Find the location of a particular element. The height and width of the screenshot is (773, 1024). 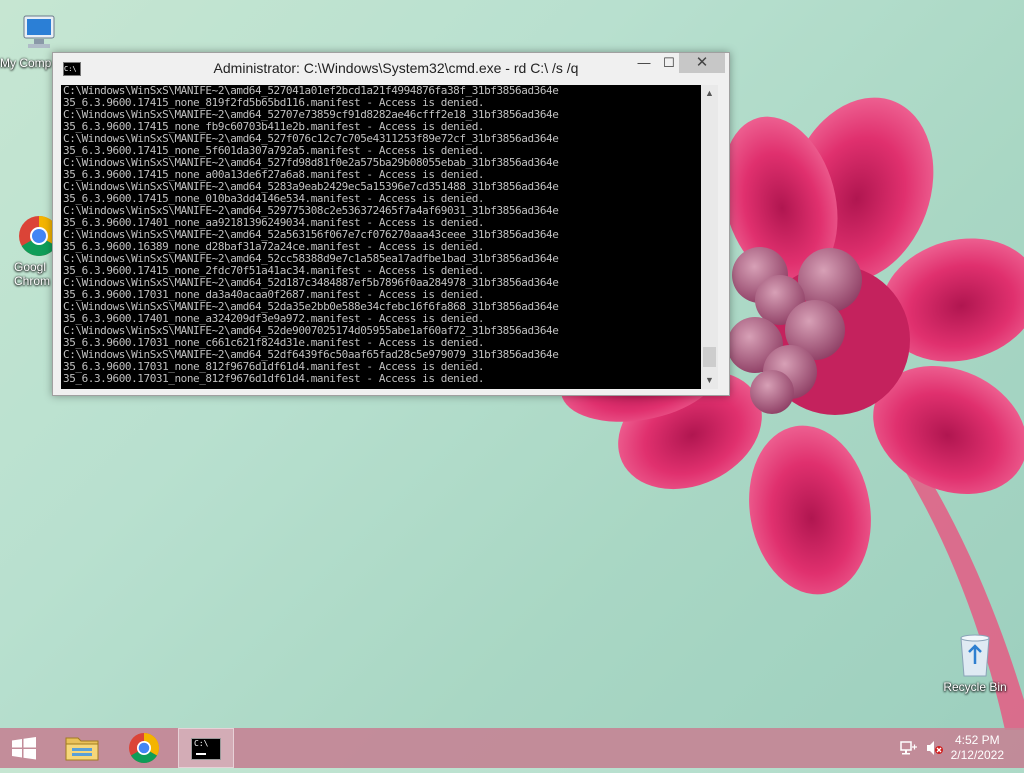

cmd-icon-text: C:\ is located at coordinates (201, 743).